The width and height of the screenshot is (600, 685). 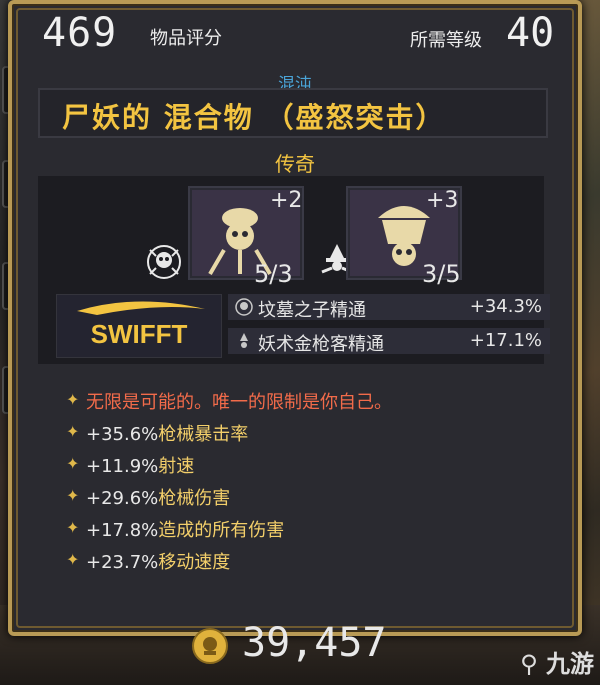 I want to click on stat-line: +11.9%射速, so click(x=140, y=466).